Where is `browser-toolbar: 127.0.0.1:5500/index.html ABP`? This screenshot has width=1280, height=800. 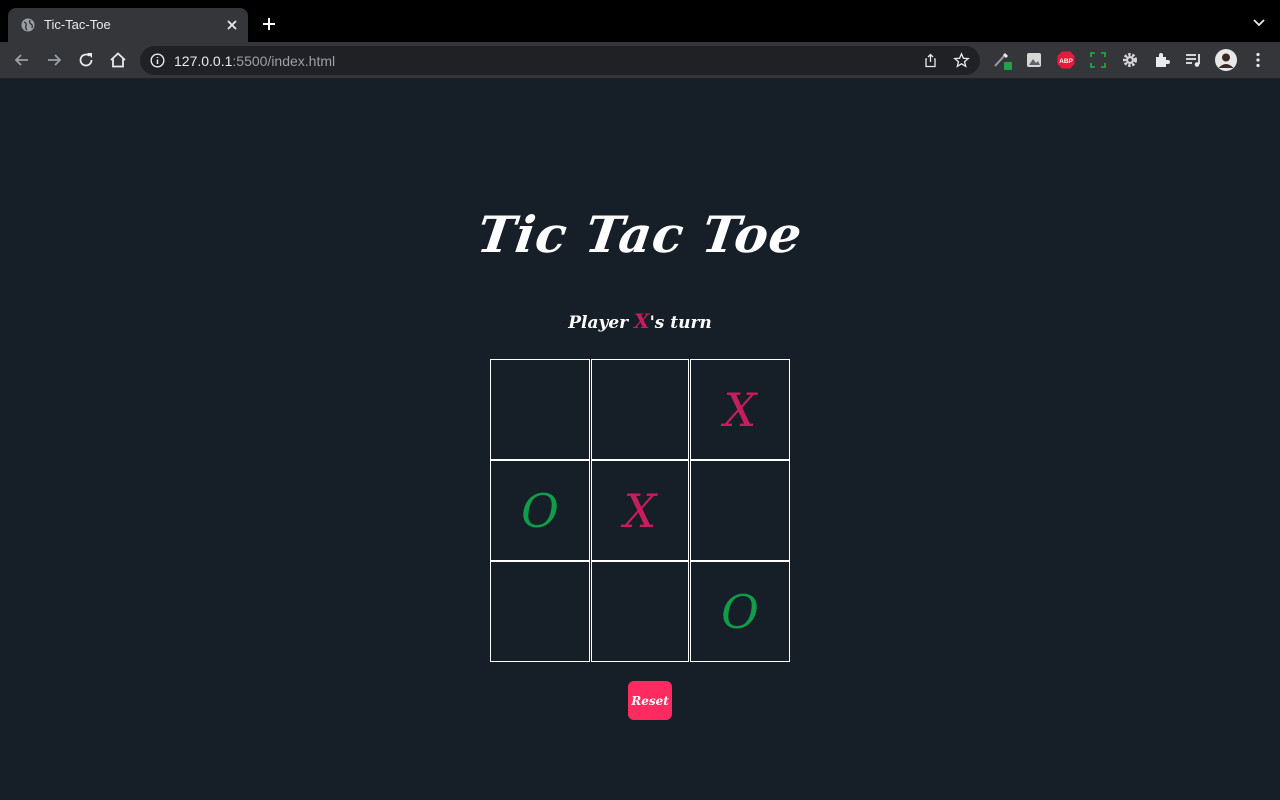 browser-toolbar: 127.0.0.1:5500/index.html ABP is located at coordinates (640, 60).